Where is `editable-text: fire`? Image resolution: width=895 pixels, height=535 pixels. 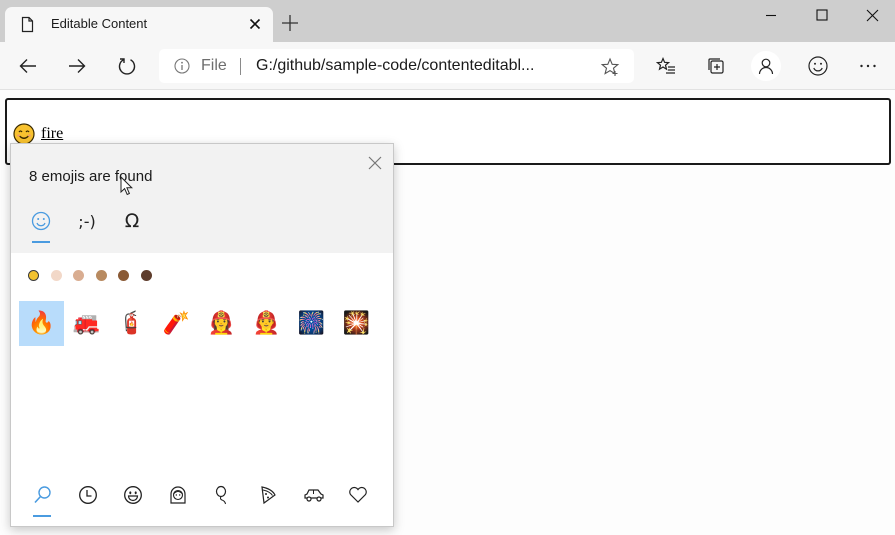
editable-text: fire is located at coordinates (52, 134).